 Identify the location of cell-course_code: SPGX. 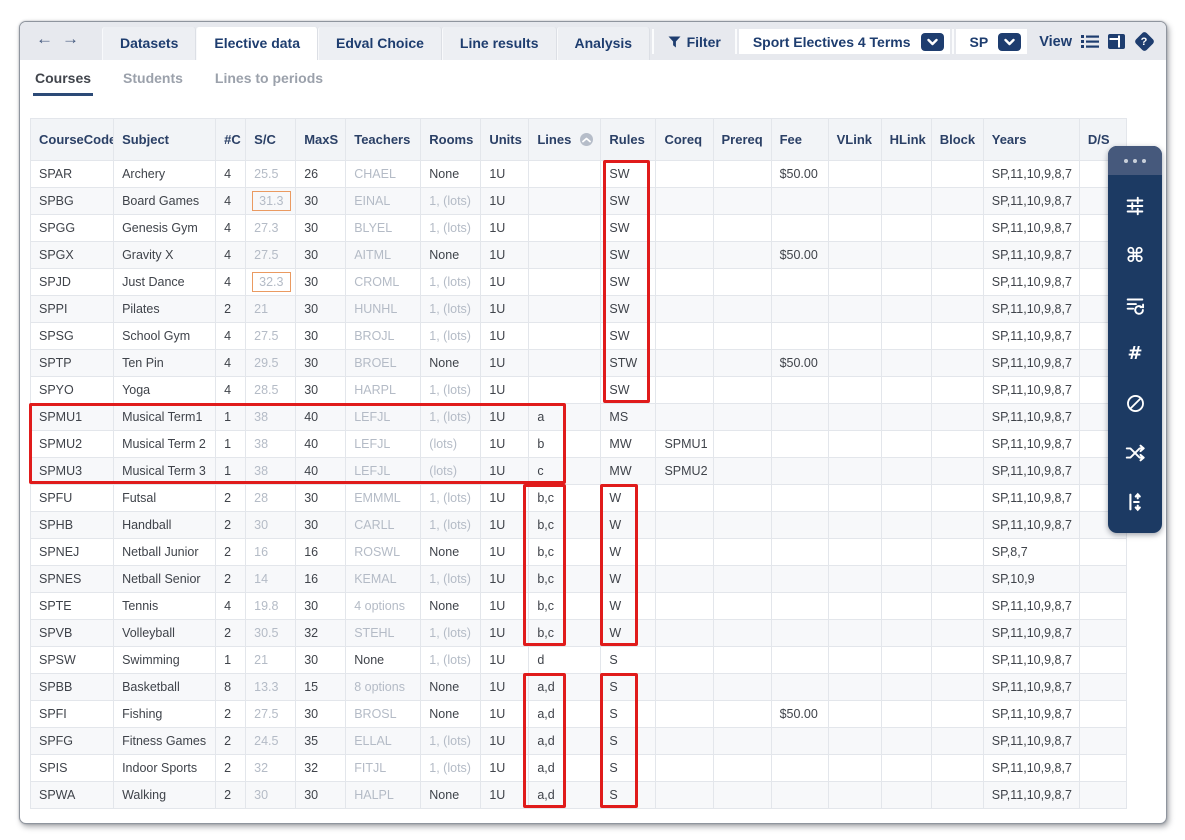
(72, 255).